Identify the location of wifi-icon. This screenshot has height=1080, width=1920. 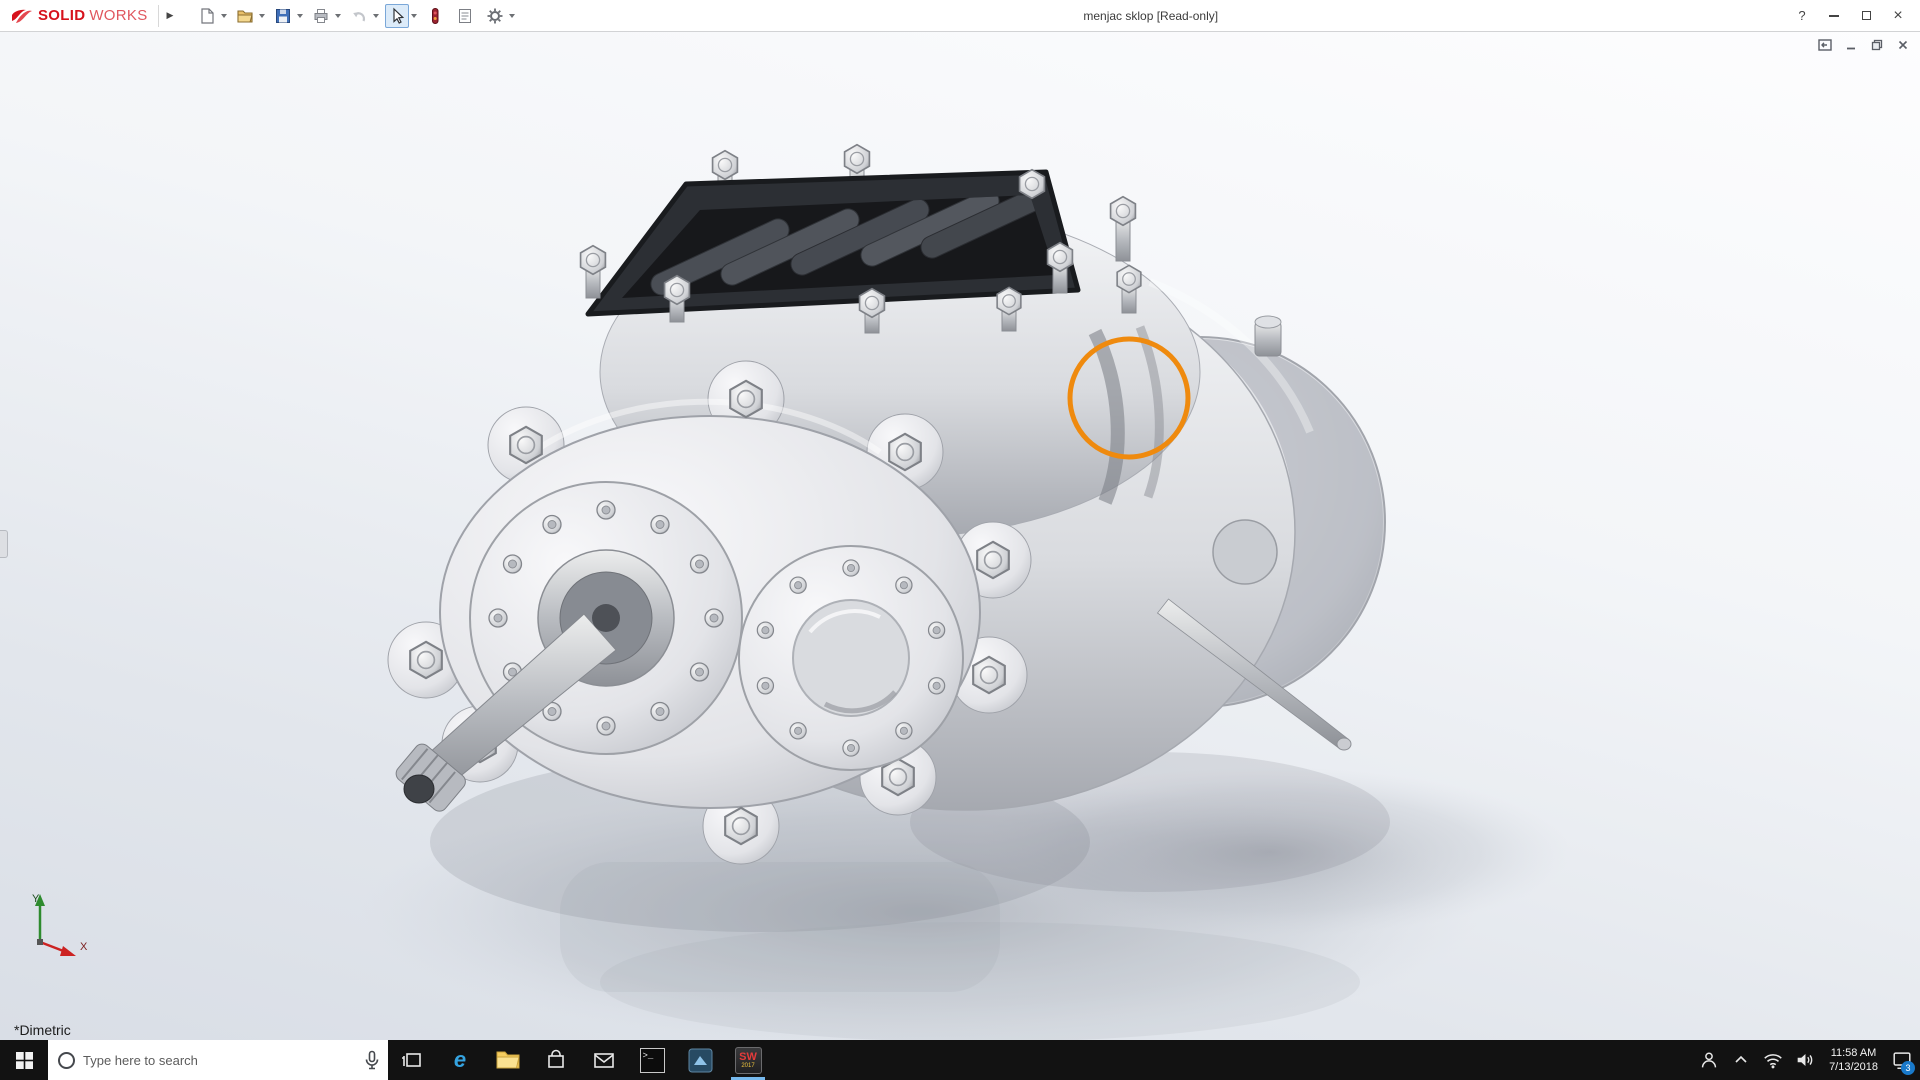
(1773, 1061).